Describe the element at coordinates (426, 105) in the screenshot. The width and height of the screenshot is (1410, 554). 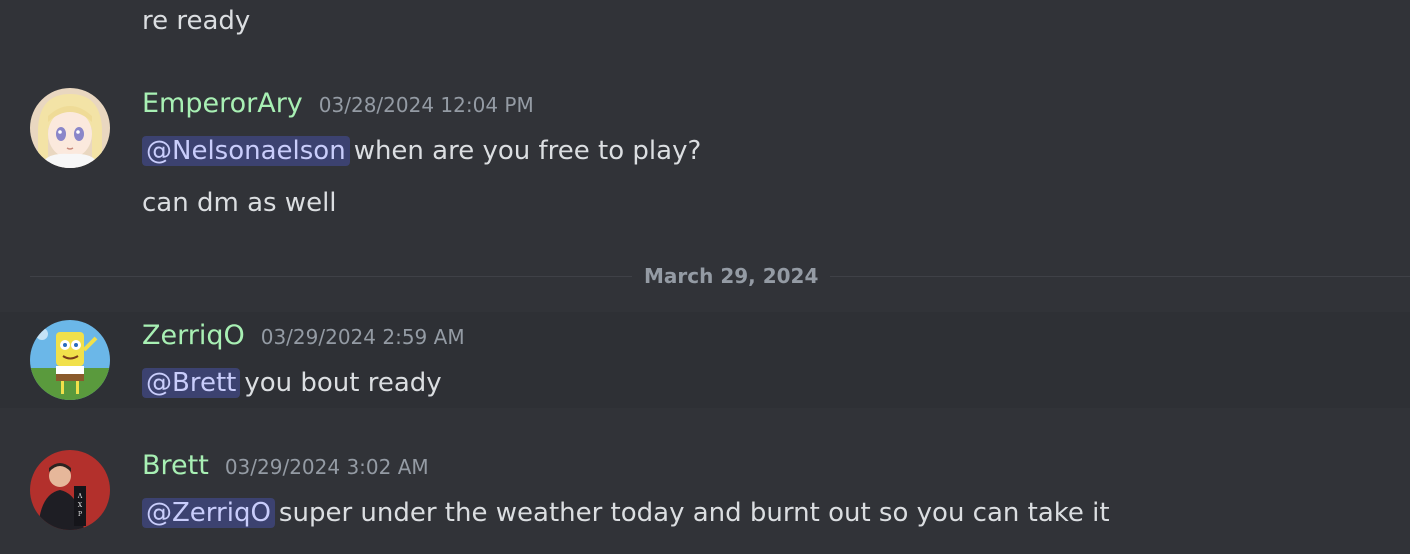
I see `timestamp: 03/28/2024 12:04 PM` at that location.